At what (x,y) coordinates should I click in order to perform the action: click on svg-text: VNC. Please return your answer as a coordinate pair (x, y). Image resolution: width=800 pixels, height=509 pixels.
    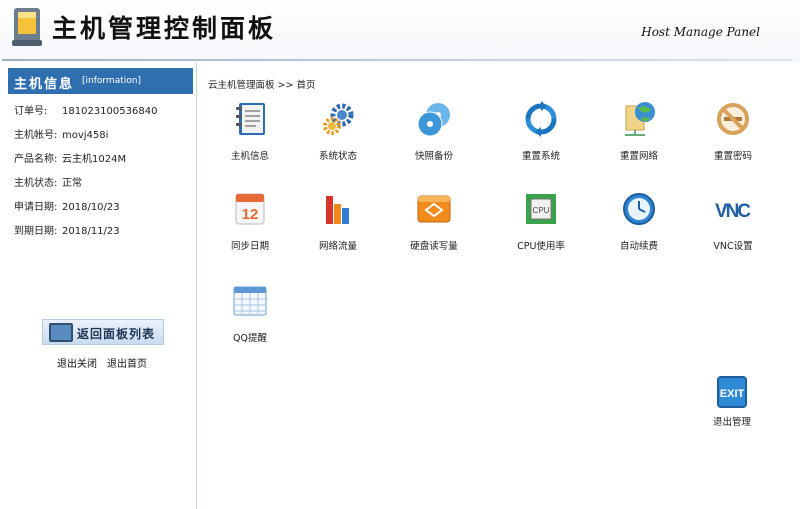
    Looking at the image, I should click on (733, 211).